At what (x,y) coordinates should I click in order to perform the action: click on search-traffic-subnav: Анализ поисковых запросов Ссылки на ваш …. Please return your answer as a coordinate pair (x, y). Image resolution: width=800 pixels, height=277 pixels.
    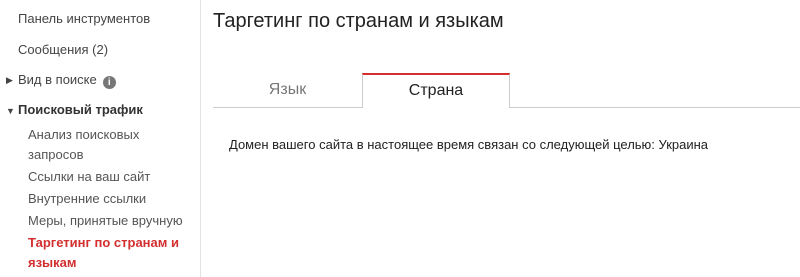
    Looking at the image, I should click on (112, 200).